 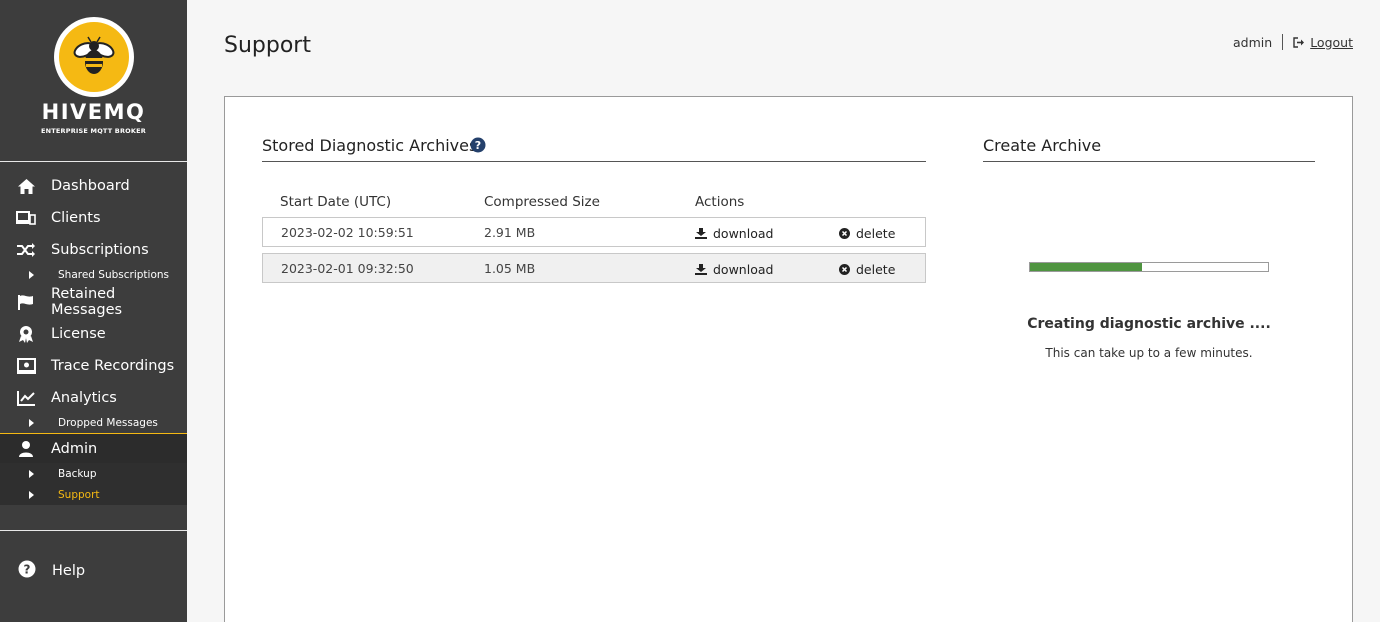 I want to click on sidebar-item-subscriptions: Subscriptions, so click(x=93, y=250).